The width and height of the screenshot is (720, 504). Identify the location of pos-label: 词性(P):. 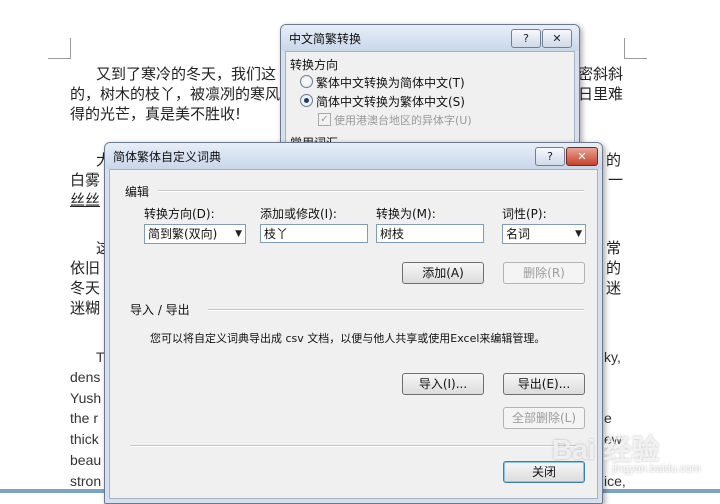
(524, 214).